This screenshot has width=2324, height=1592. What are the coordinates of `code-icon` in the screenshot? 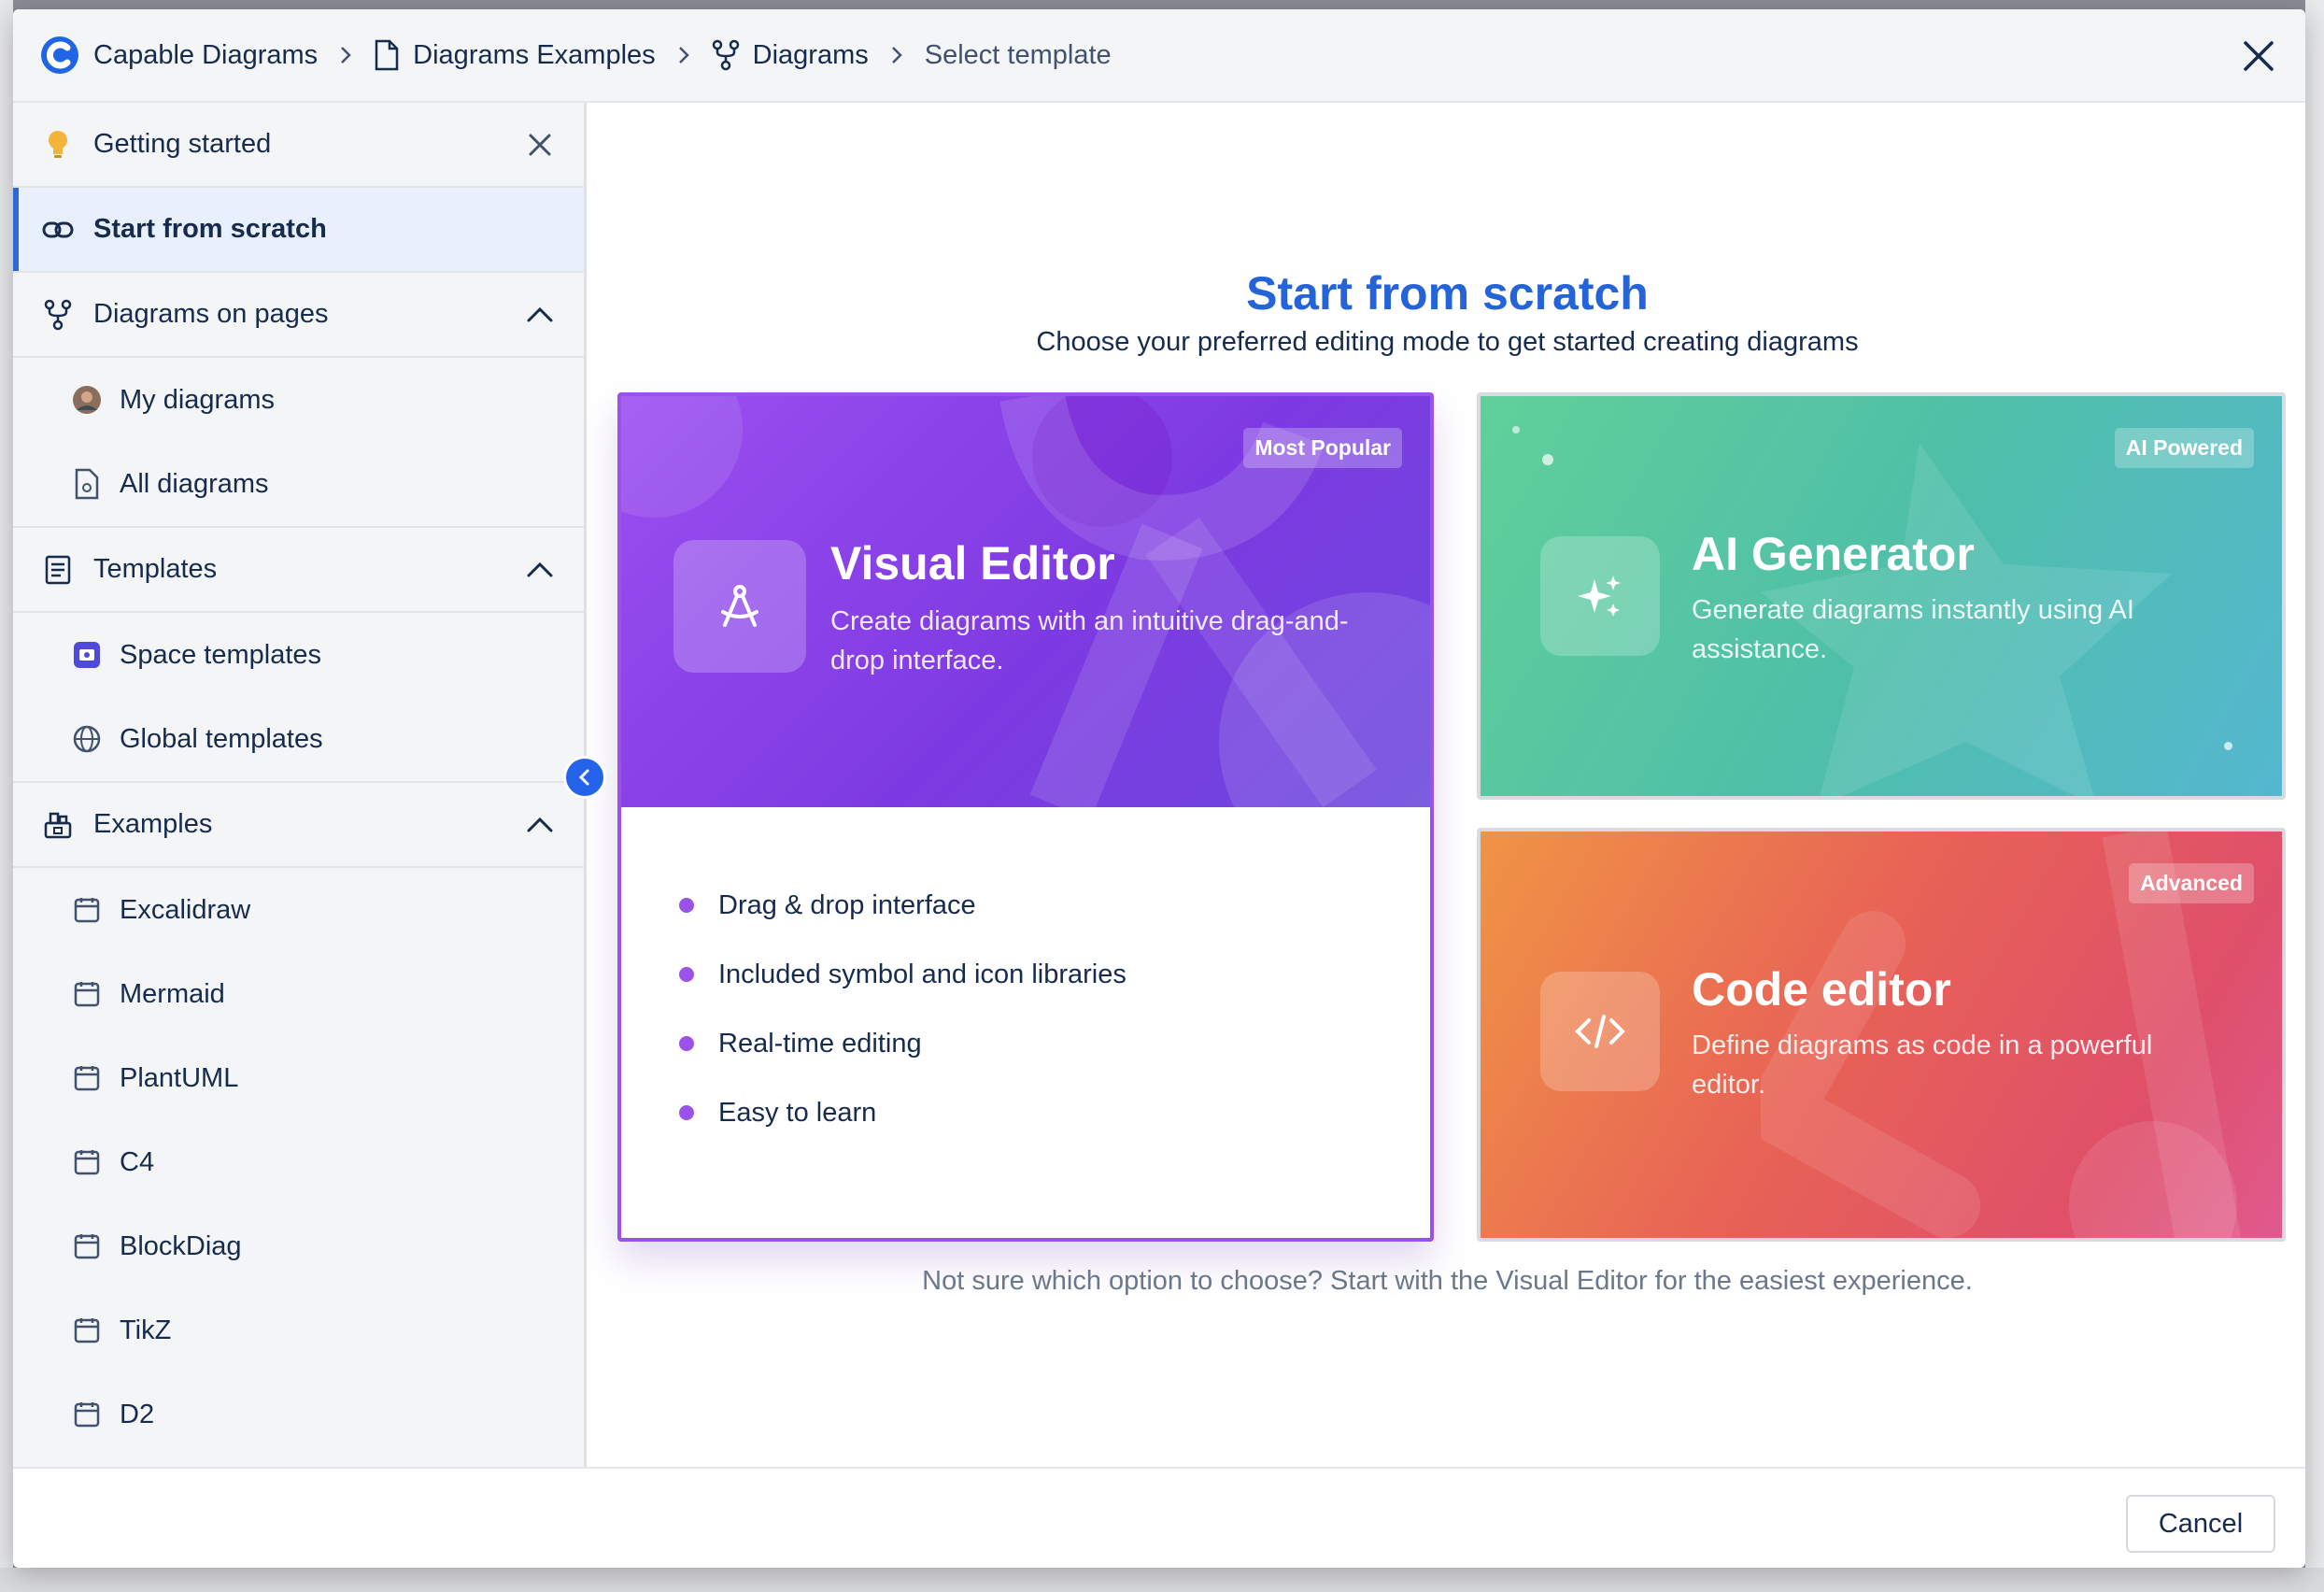 It's located at (1600, 1032).